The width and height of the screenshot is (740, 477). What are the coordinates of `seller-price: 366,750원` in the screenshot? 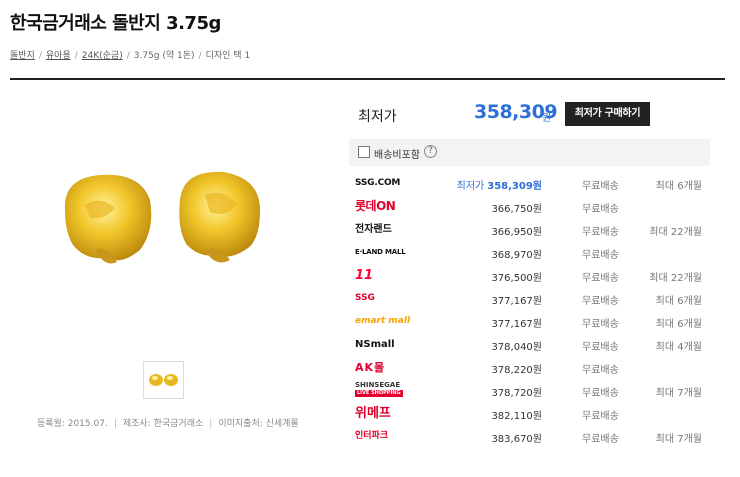 It's located at (516, 209).